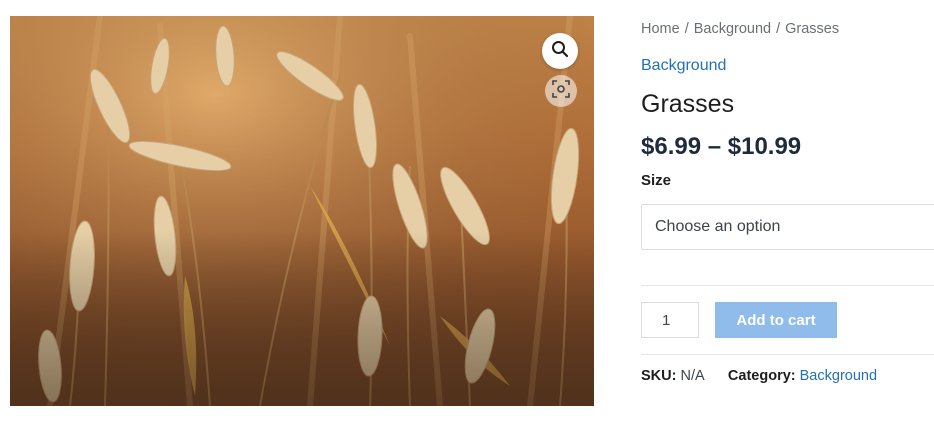  I want to click on image-scan-icon, so click(561, 91).